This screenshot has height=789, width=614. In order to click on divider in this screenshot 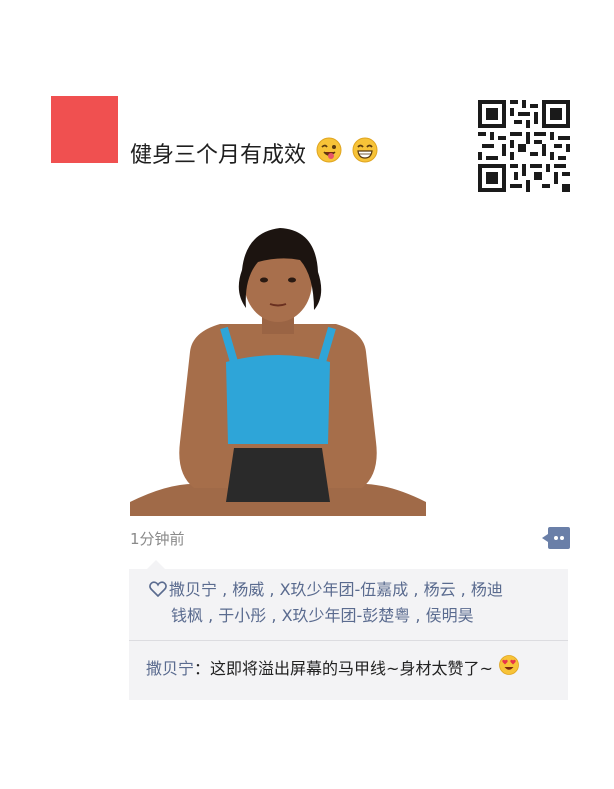, I will do `click(348, 640)`.